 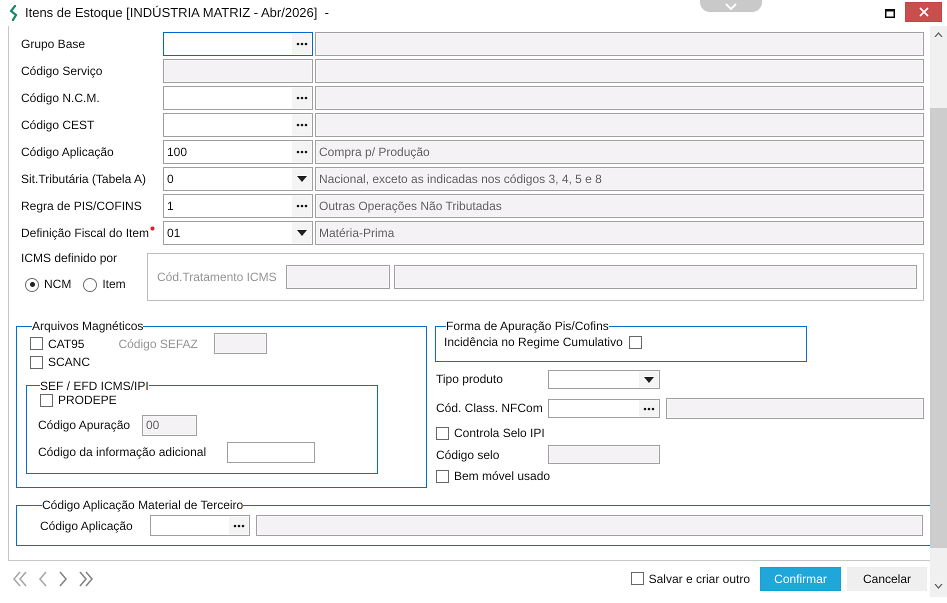 I want to click on field-label: Código Apuração, so click(x=85, y=425).